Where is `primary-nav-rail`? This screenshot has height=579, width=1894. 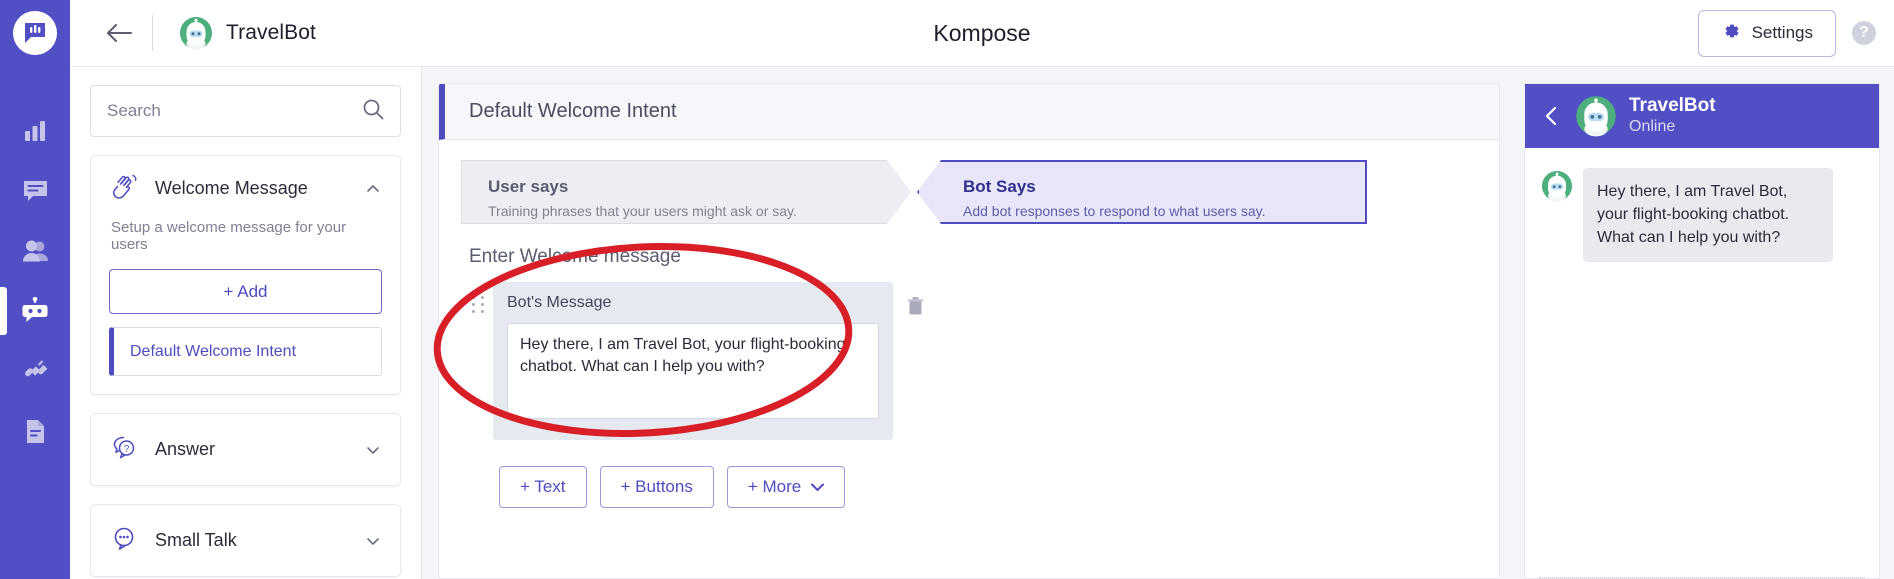
primary-nav-rail is located at coordinates (35, 289).